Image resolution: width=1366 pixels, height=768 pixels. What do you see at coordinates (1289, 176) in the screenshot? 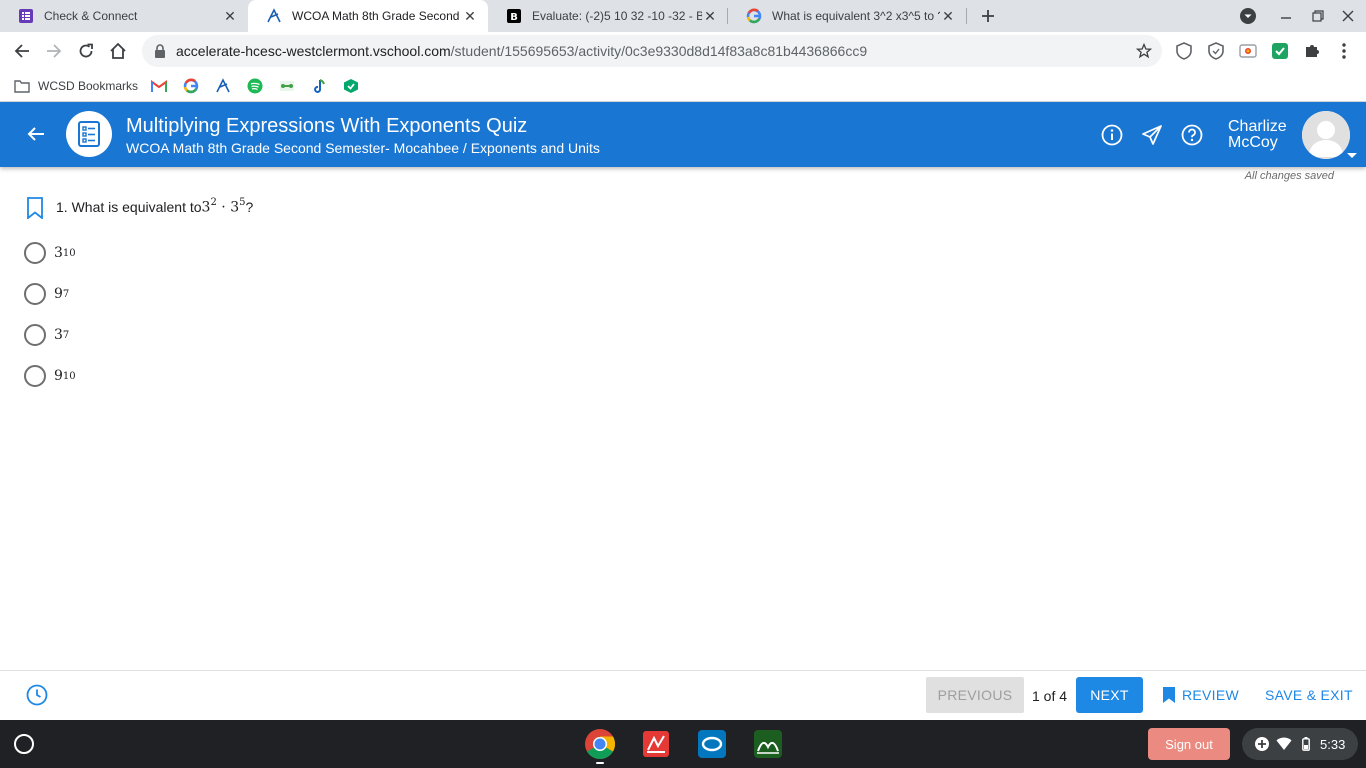
I see `save-status: All changes saved` at bounding box center [1289, 176].